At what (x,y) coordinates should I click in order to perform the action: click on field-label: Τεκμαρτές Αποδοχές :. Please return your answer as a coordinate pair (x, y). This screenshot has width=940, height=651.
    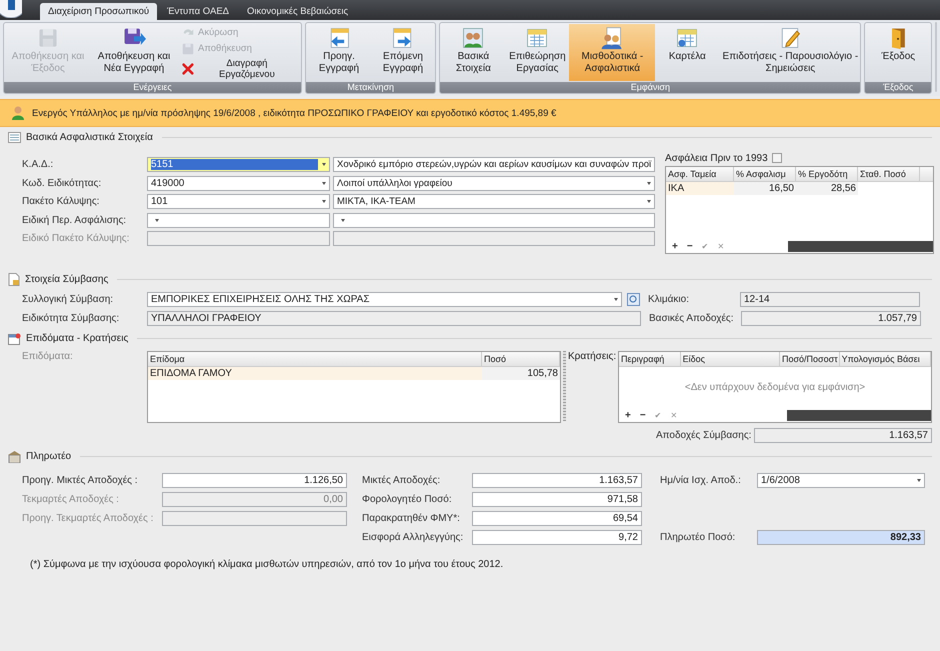
    Looking at the image, I should click on (71, 499).